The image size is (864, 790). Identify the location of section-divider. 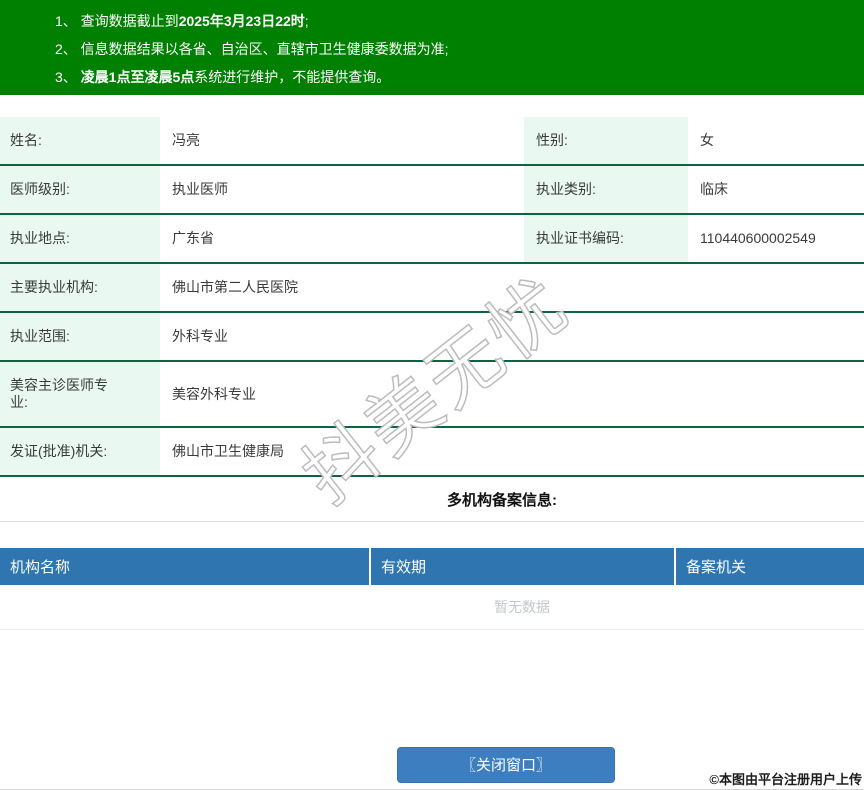
(432, 521).